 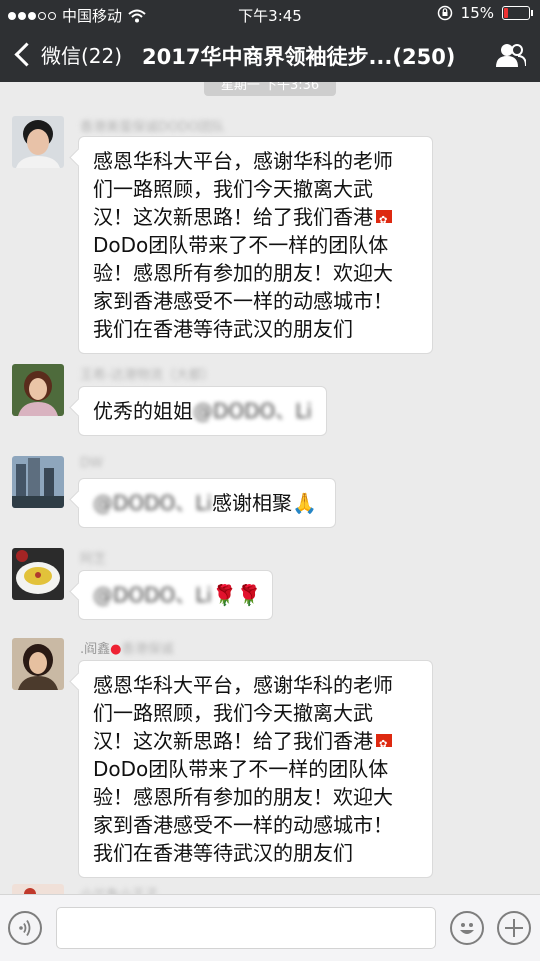 I want to click on orientation-lock-icon, so click(x=444, y=13).